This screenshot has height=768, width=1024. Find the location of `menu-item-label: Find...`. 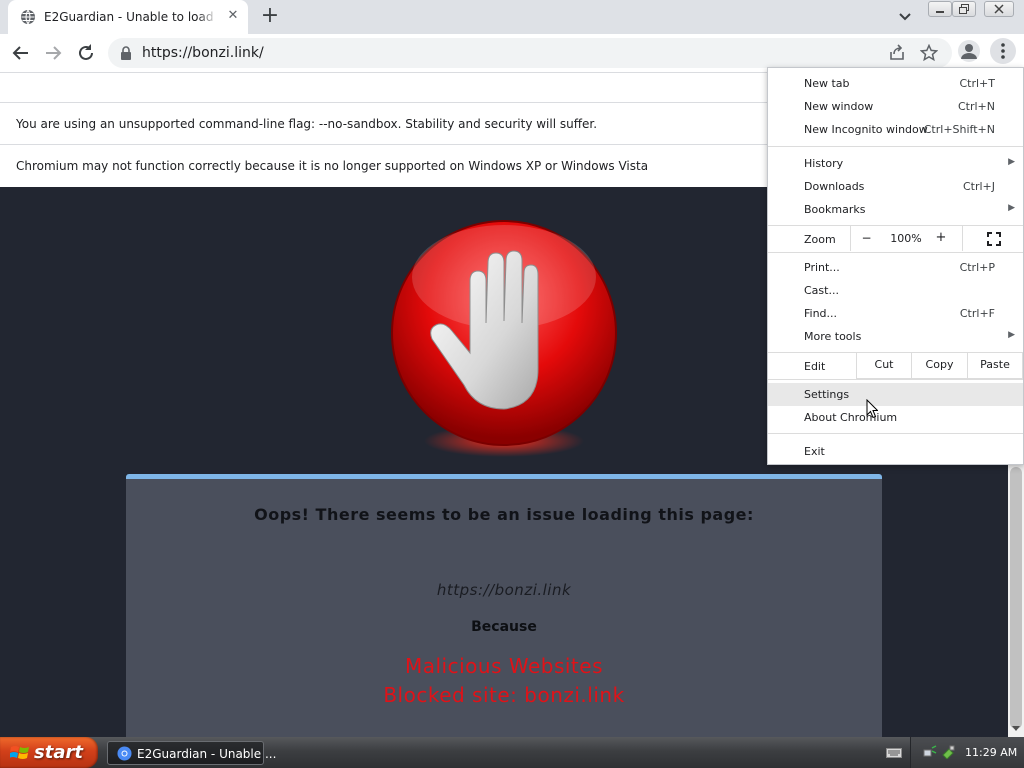

menu-item-label: Find... is located at coordinates (821, 313).